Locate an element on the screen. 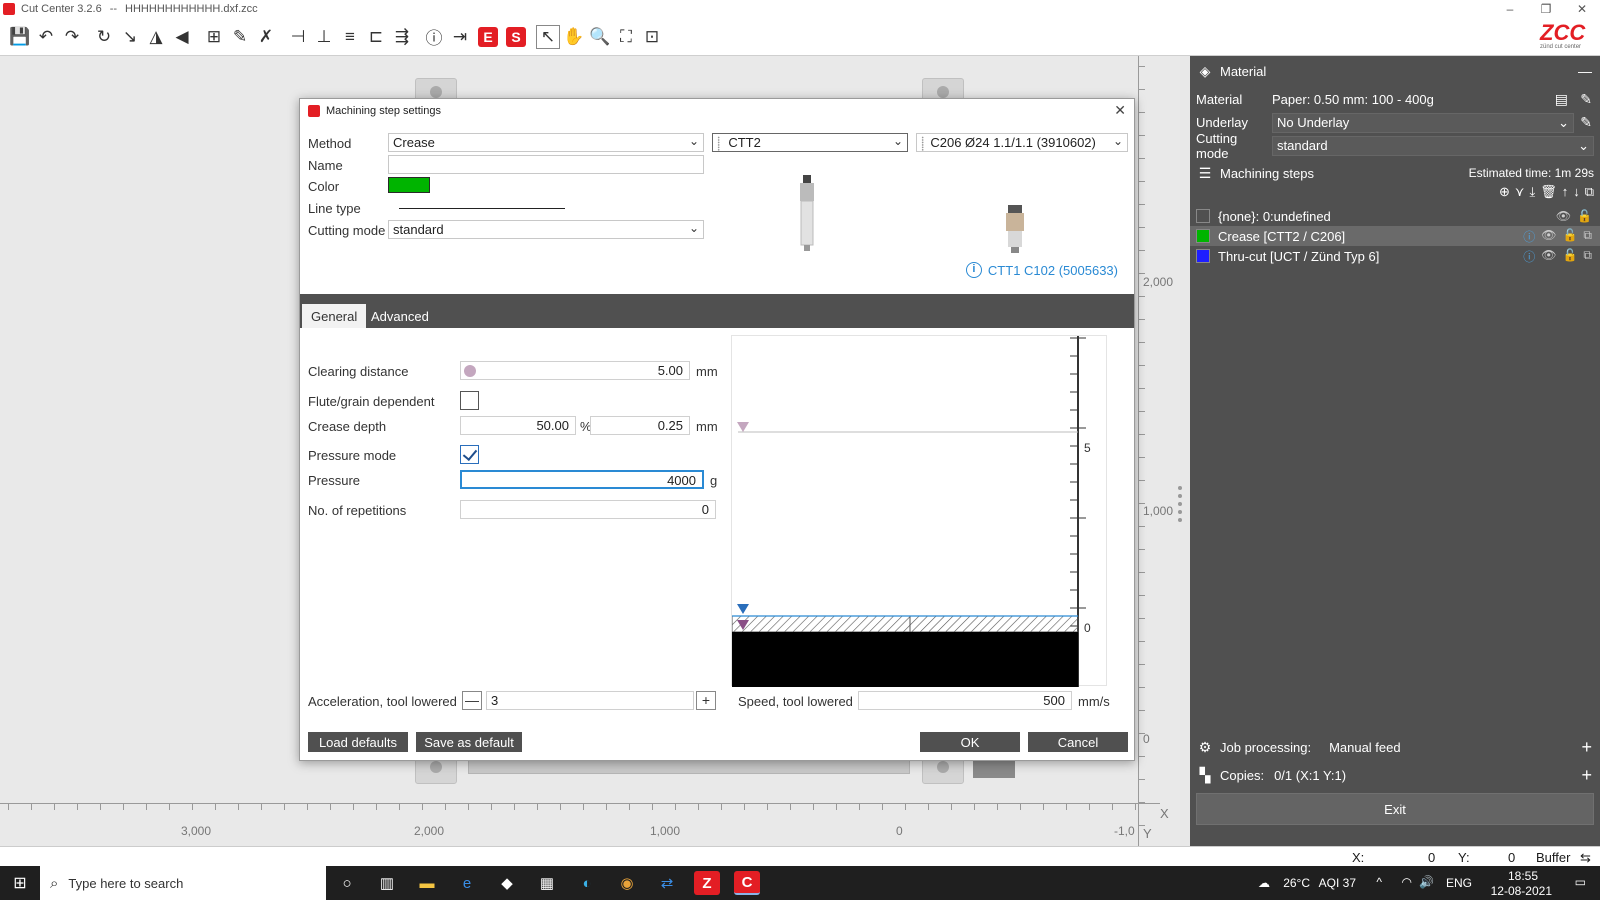 The image size is (1600, 900). insert-dropdown: ⸽ C206 Ø24 1.1/1.1 (3910602) ⌄ is located at coordinates (1022, 142).